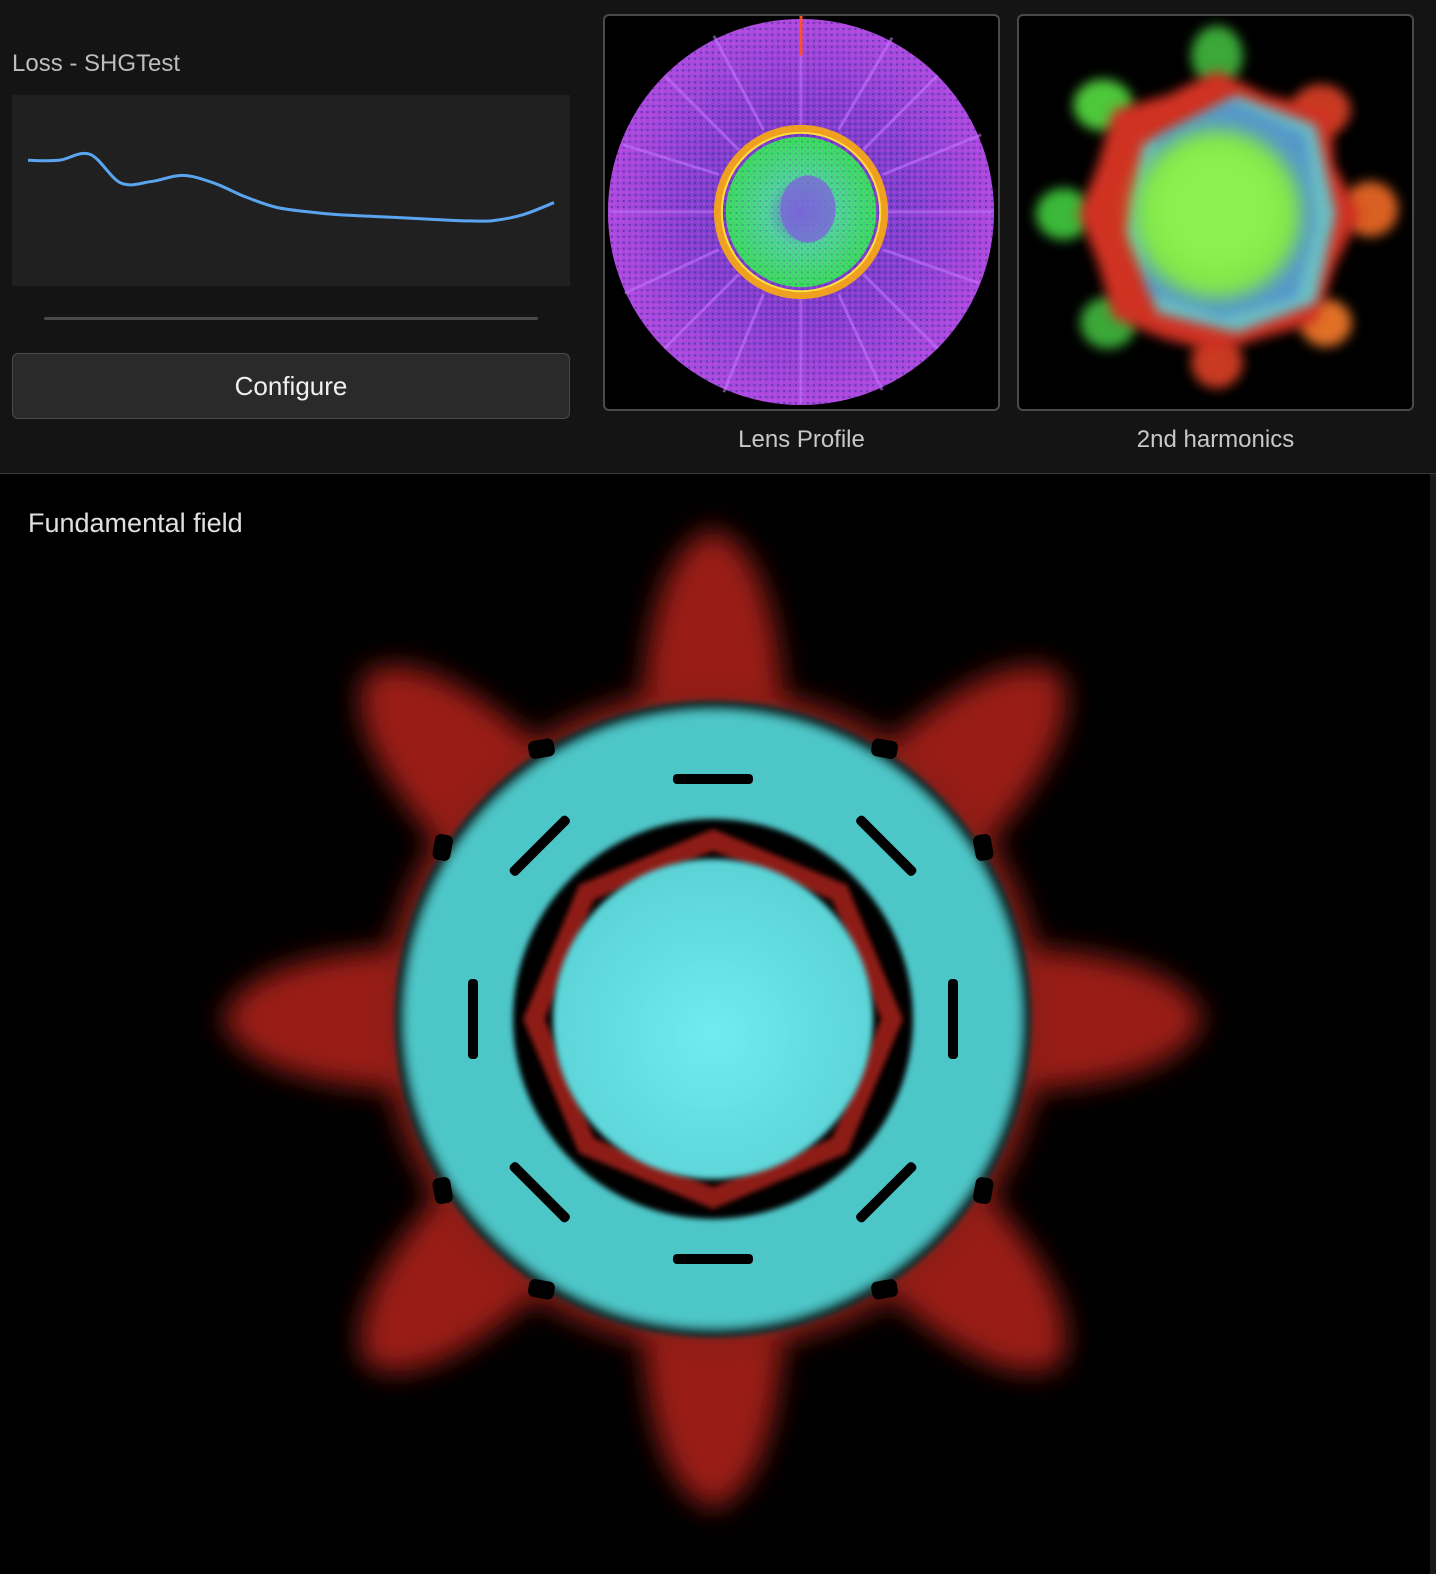  I want to click on configure-button: Configure, so click(291, 386).